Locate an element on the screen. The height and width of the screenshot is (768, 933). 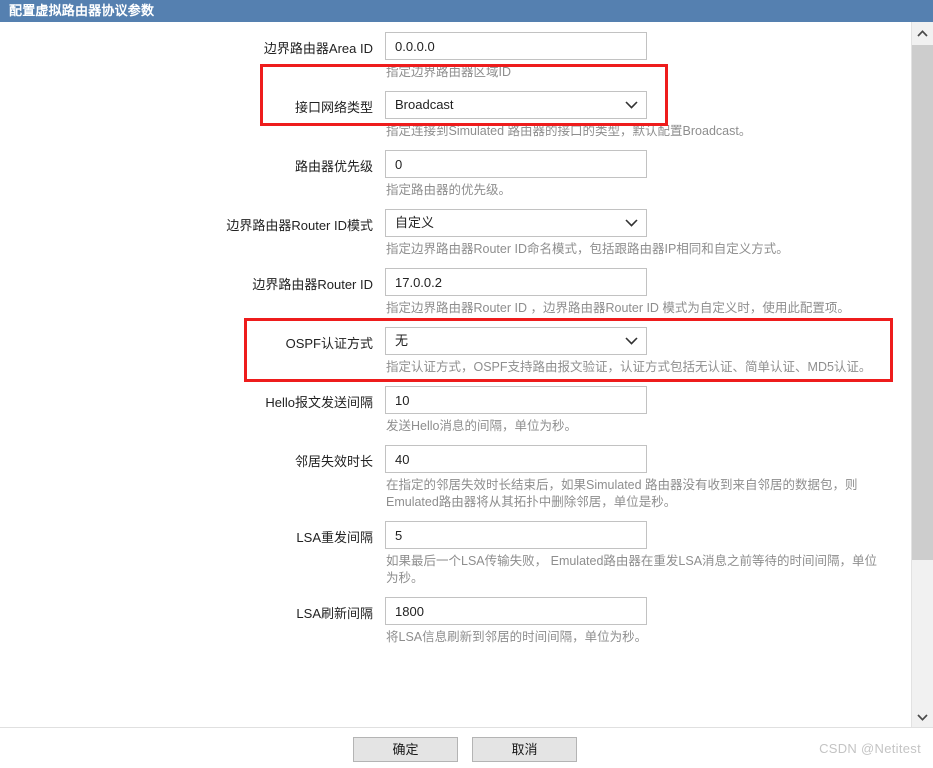
vertical-scrollbar is located at coordinates (922, 375).